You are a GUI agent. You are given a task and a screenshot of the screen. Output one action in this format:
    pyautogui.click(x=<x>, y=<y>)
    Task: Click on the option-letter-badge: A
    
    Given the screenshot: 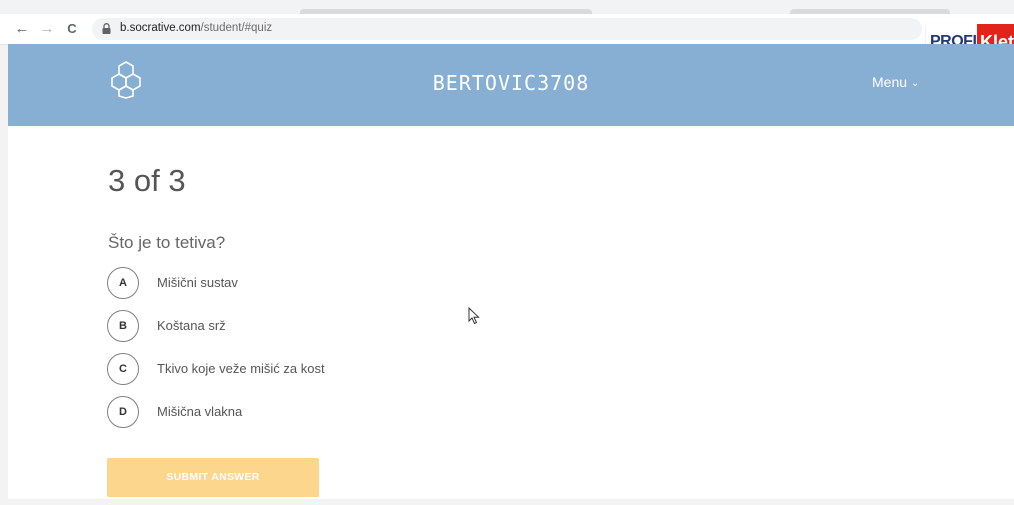 What is the action you would take?
    pyautogui.click(x=123, y=283)
    